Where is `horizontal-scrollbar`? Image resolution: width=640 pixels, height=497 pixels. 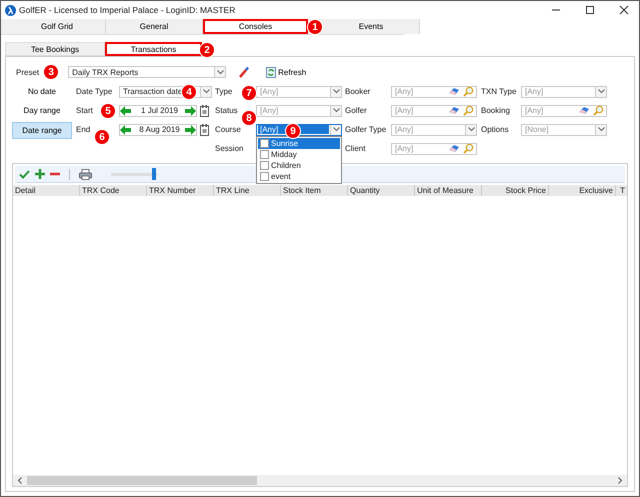 horizontal-scrollbar is located at coordinates (320, 480).